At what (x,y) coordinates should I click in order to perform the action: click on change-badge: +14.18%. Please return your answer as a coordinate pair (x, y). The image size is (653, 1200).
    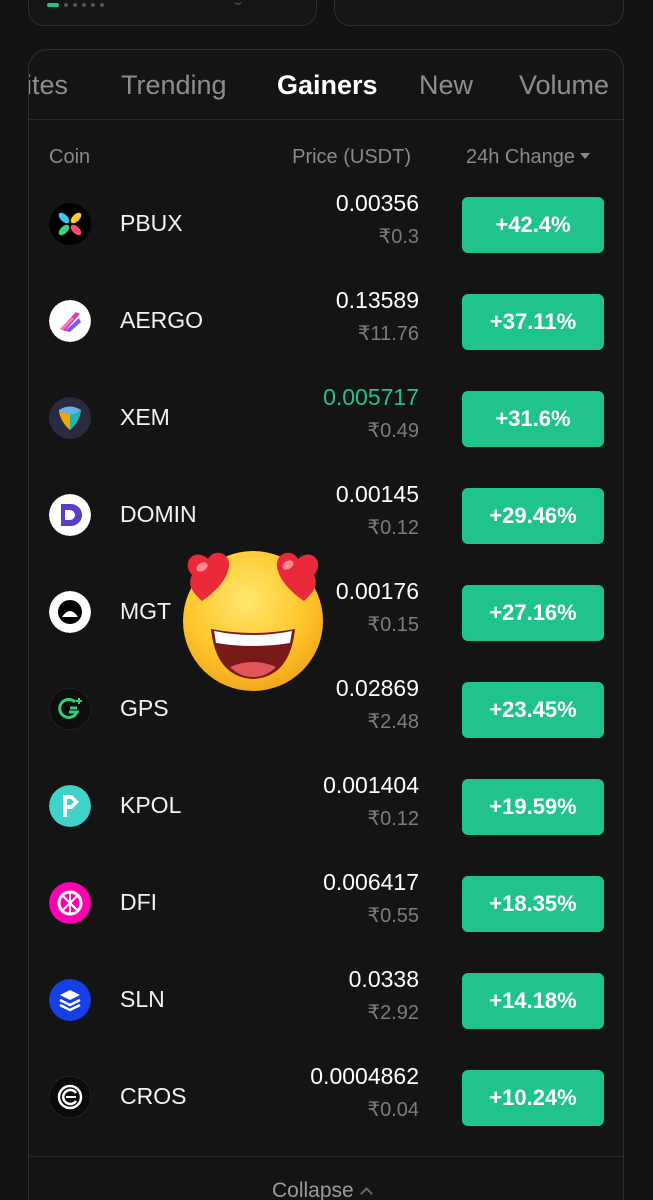
    Looking at the image, I should click on (533, 1001).